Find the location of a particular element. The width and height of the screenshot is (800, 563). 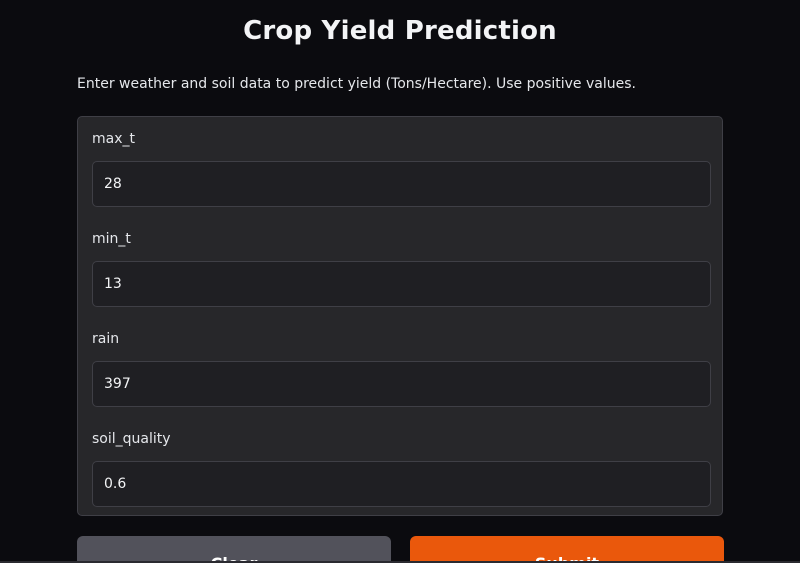

max-t-input is located at coordinates (401, 184).